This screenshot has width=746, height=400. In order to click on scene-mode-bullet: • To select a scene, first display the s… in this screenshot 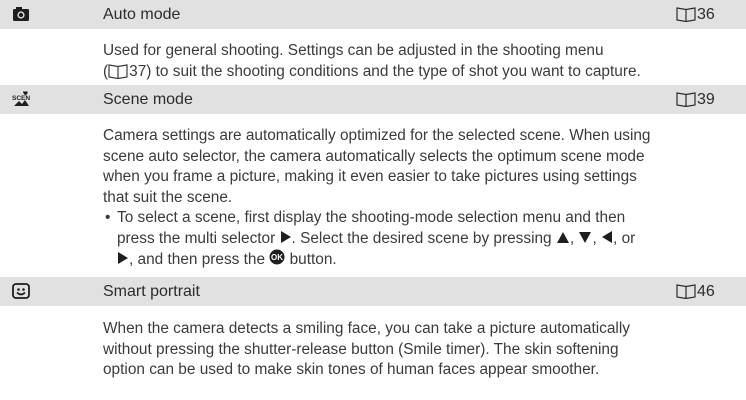, I will do `click(423, 239)`.